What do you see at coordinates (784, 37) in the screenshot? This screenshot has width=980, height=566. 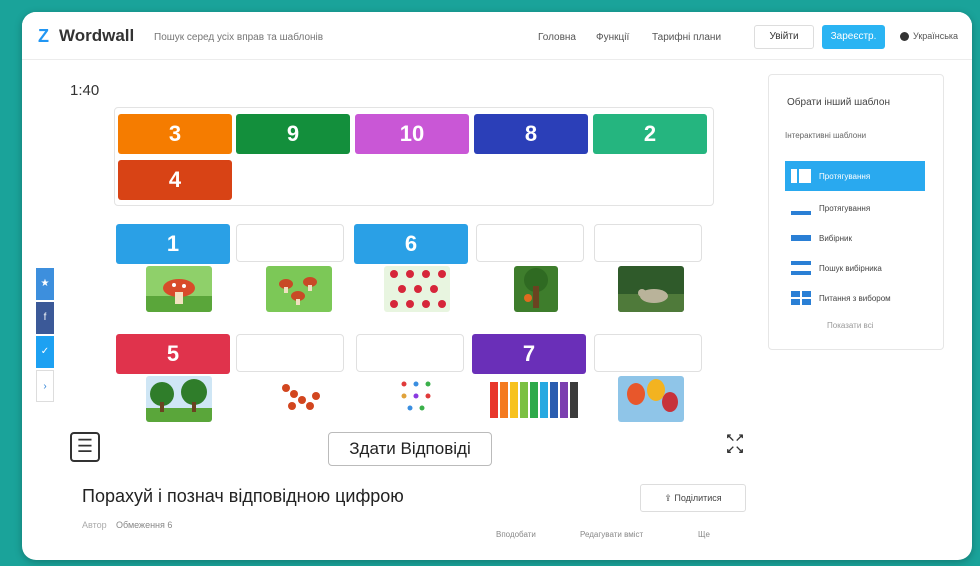 I see `login-button: Увійти` at bounding box center [784, 37].